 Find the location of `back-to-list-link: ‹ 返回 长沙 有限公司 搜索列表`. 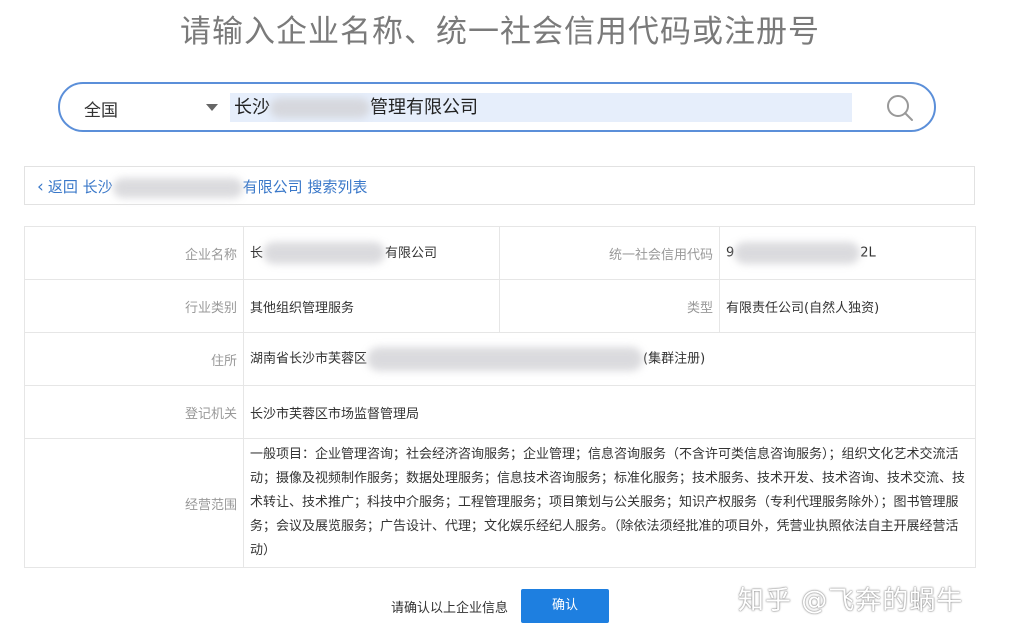

back-to-list-link: ‹ 返回 长沙 有限公司 搜索列表 is located at coordinates (202, 187).